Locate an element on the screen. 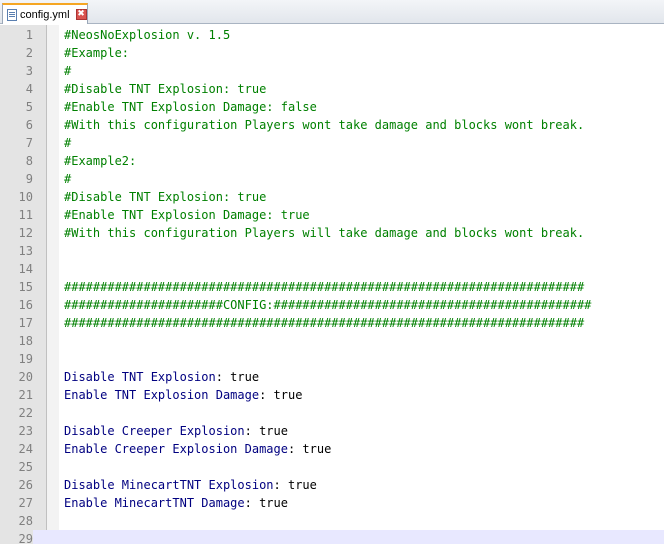  line-number: 16 is located at coordinates (25, 305).